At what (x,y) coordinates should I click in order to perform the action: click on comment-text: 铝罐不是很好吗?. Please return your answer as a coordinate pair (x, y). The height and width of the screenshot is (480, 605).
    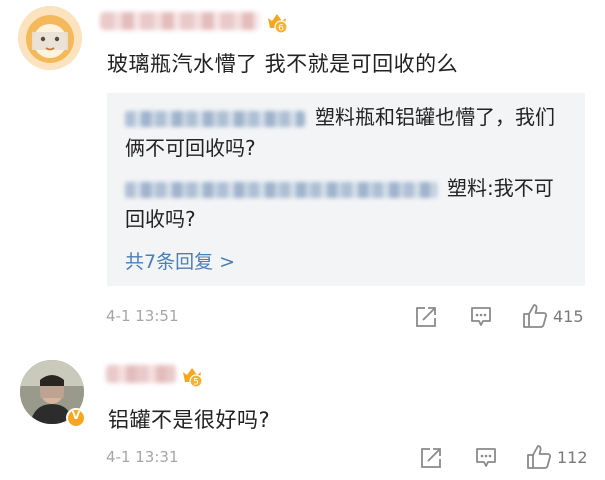
    Looking at the image, I should click on (189, 420).